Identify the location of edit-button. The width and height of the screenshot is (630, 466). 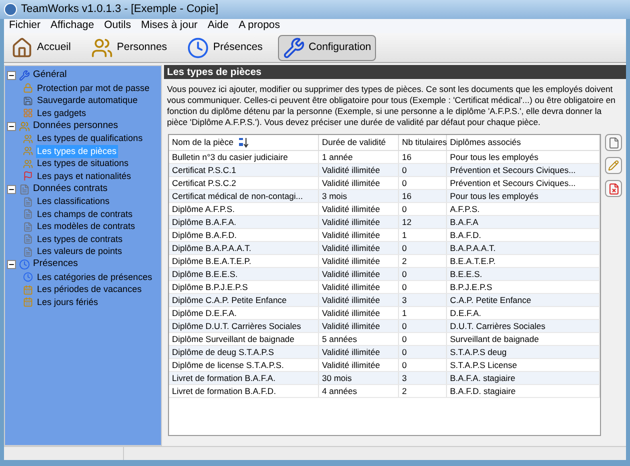
(613, 165).